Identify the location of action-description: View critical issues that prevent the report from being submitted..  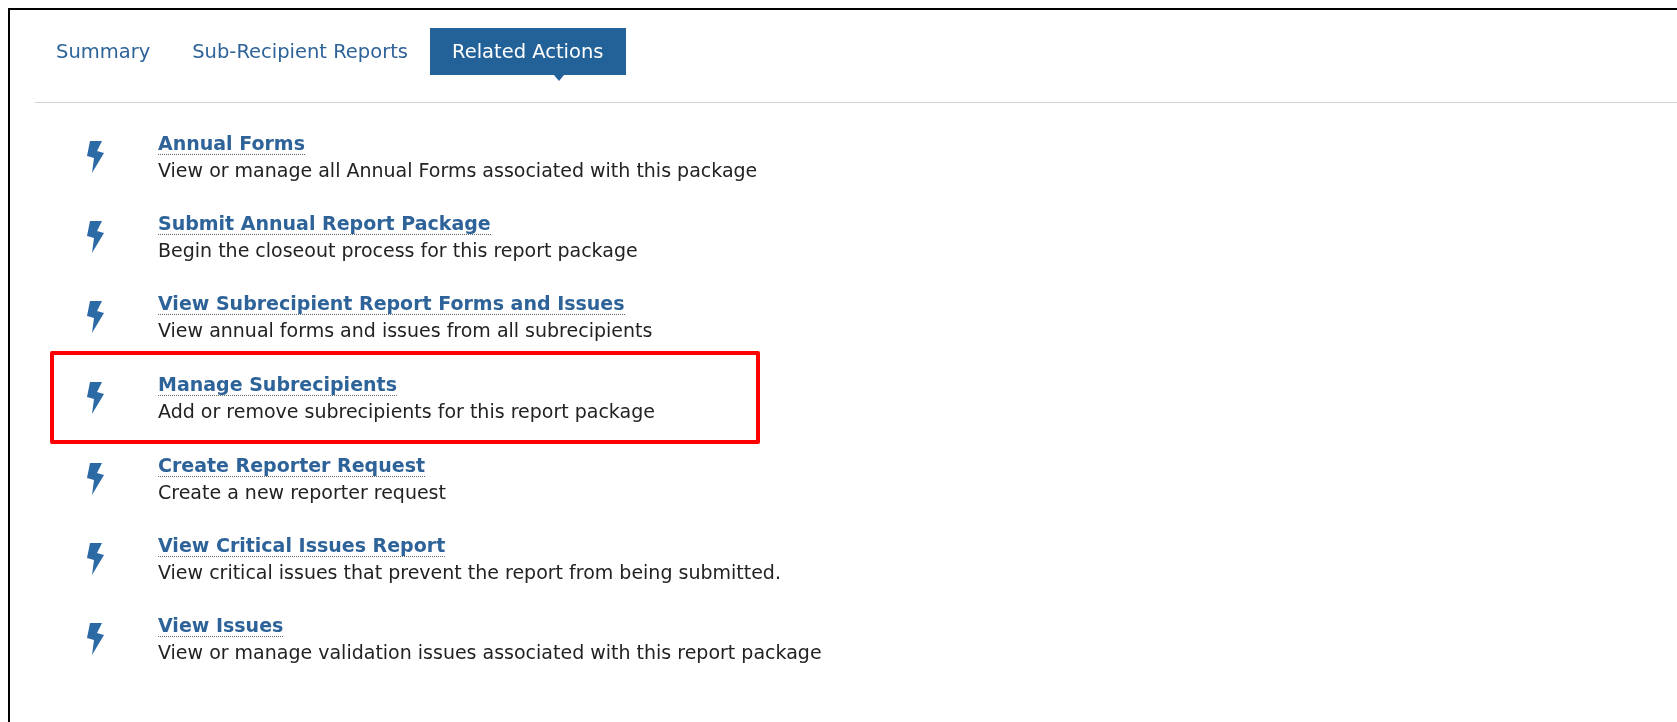
(469, 572).